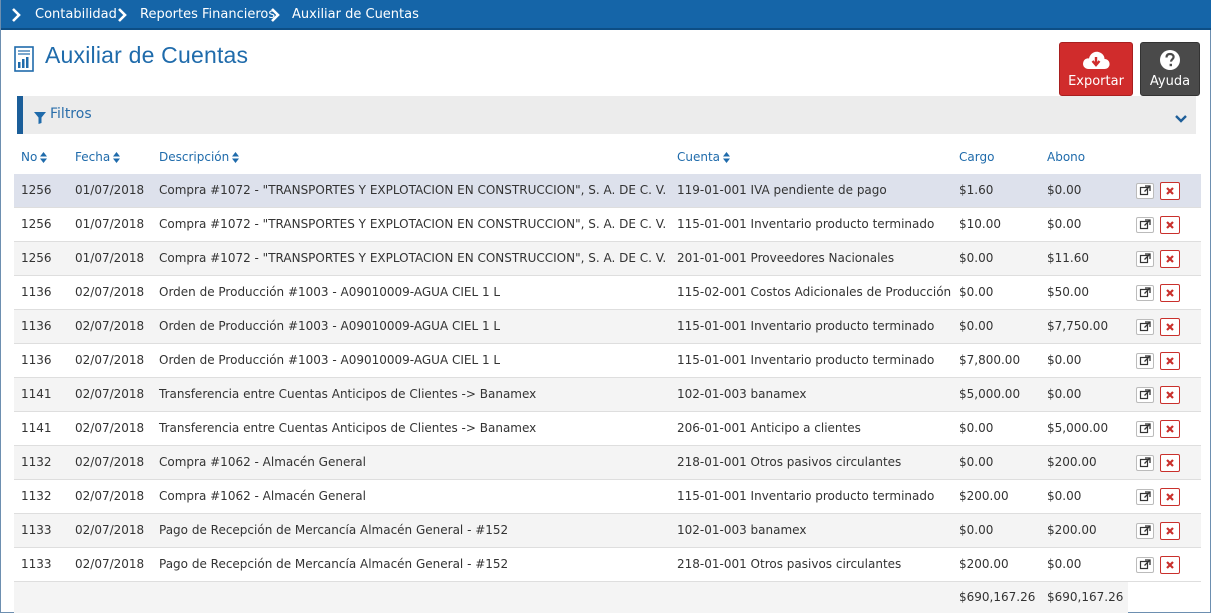 This screenshot has height=613, width=1211. I want to click on filters-panel: Filtros, so click(606, 115).